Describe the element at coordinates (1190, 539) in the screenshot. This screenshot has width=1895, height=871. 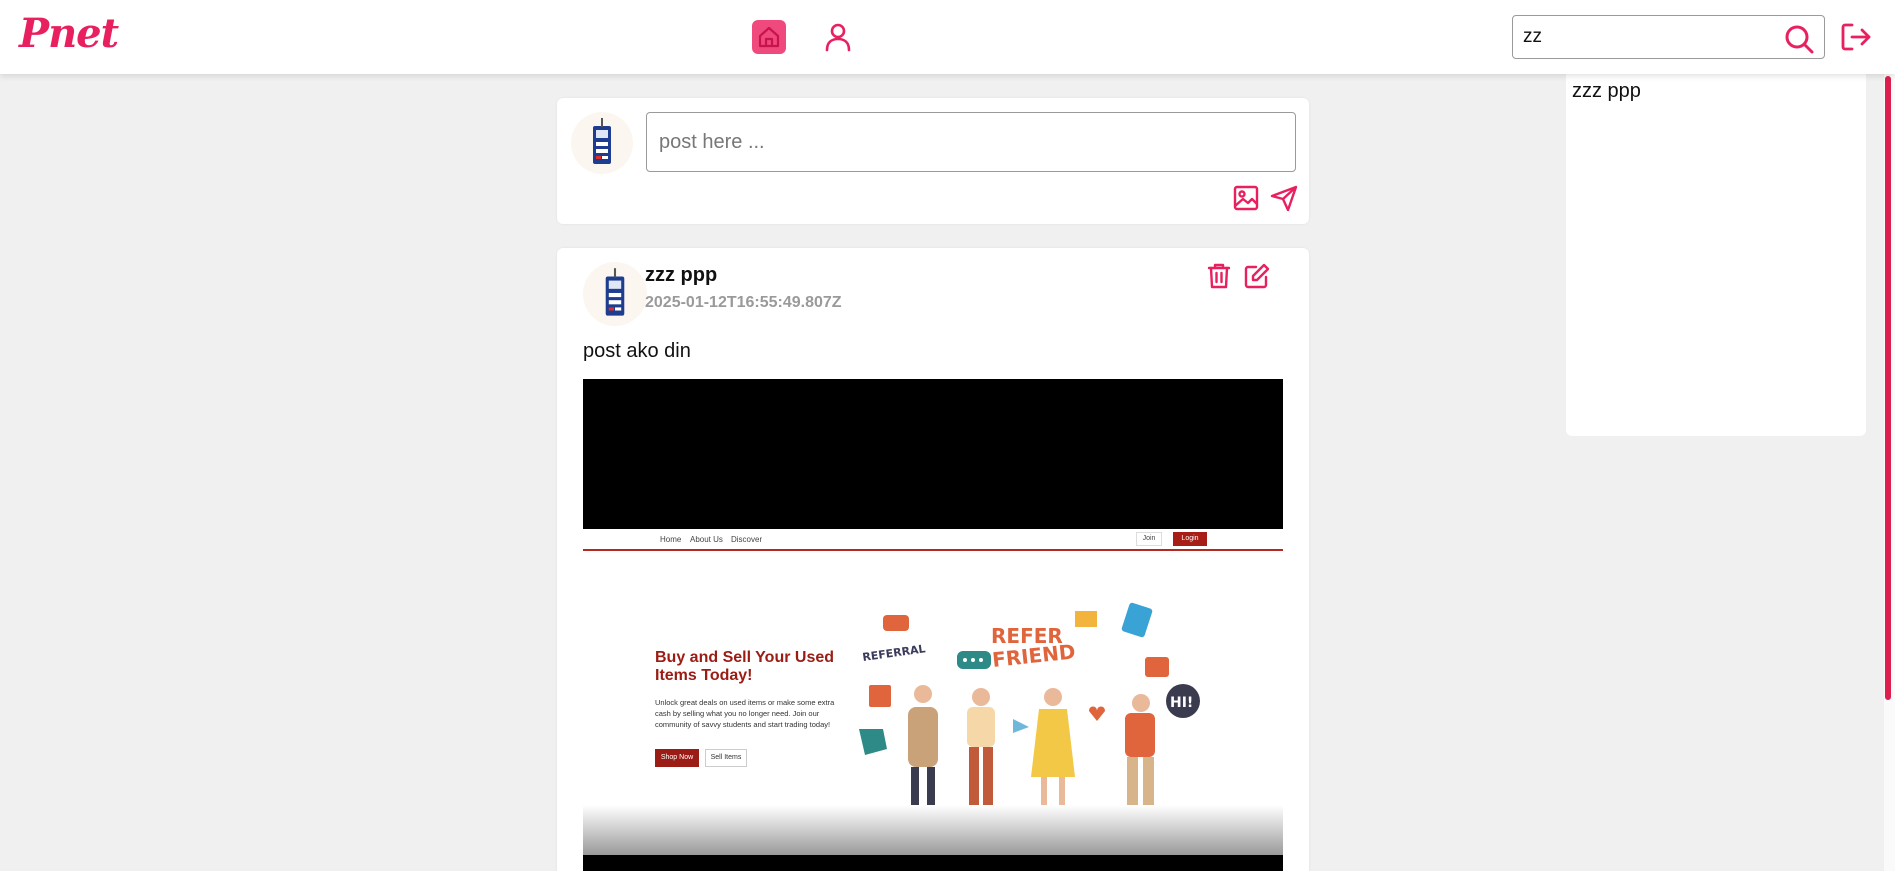
I see `screenshot-login-button: Login` at that location.